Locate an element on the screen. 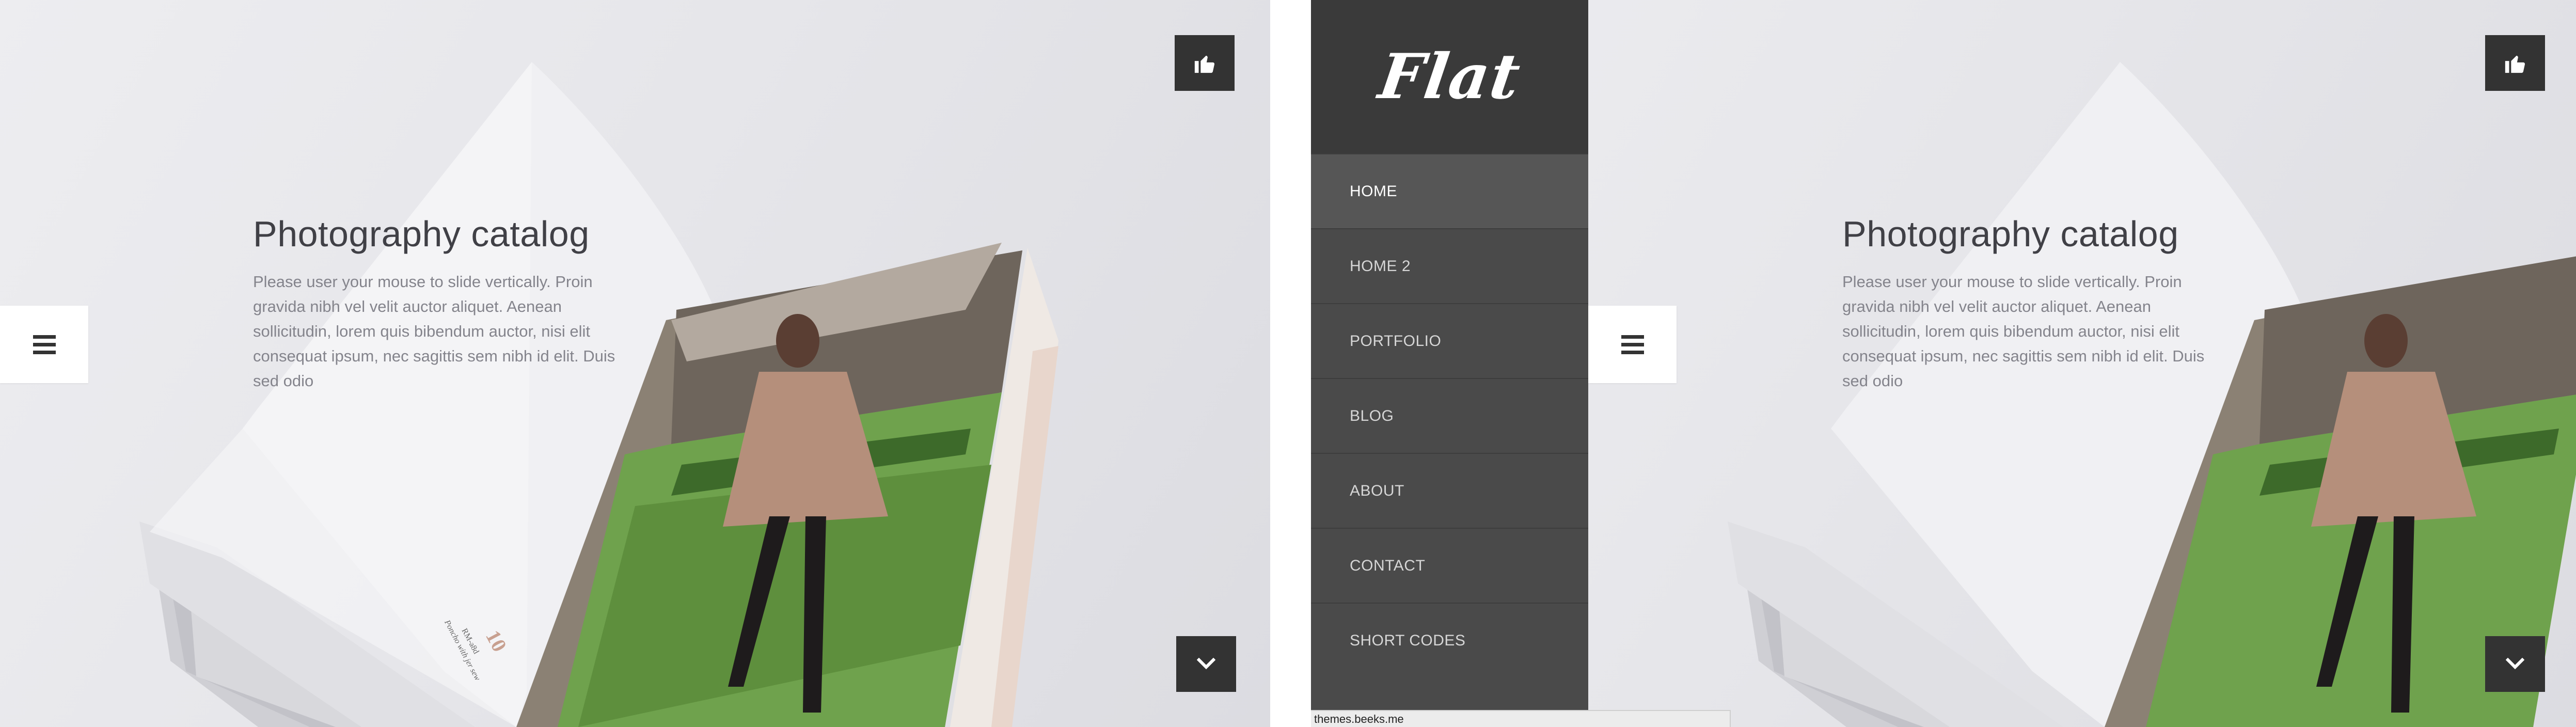 The width and height of the screenshot is (2576, 727). nav-item-label: CONTACT is located at coordinates (1388, 566).